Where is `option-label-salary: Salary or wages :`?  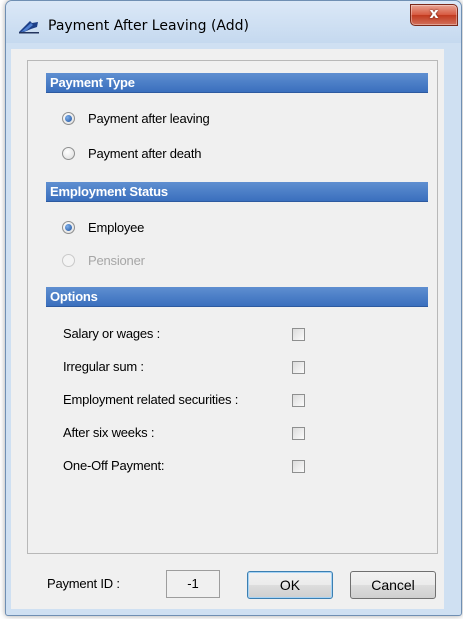 option-label-salary: Salary or wages : is located at coordinates (112, 333).